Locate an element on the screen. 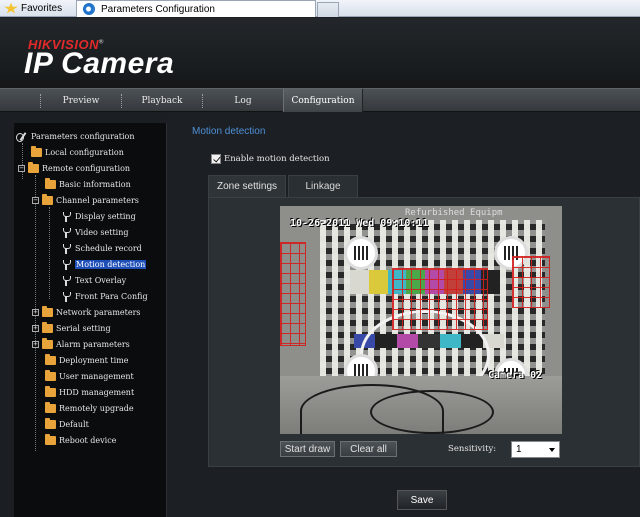 The image size is (640, 517). cable-foreground is located at coordinates (421, 405).